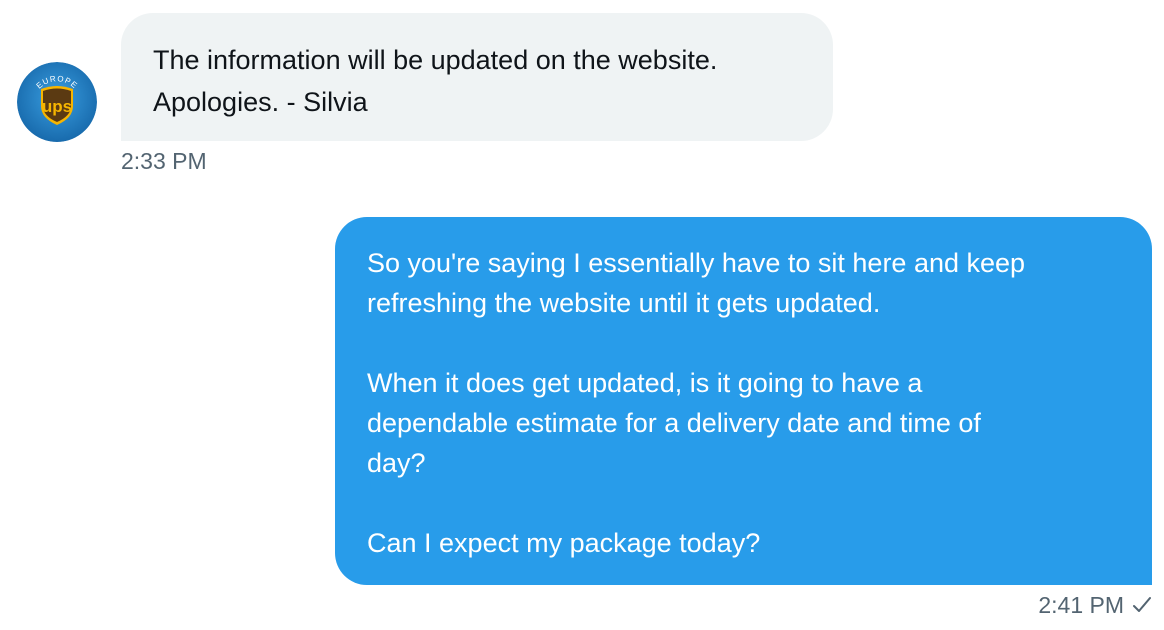  I want to click on message-line: day?, so click(396, 463).